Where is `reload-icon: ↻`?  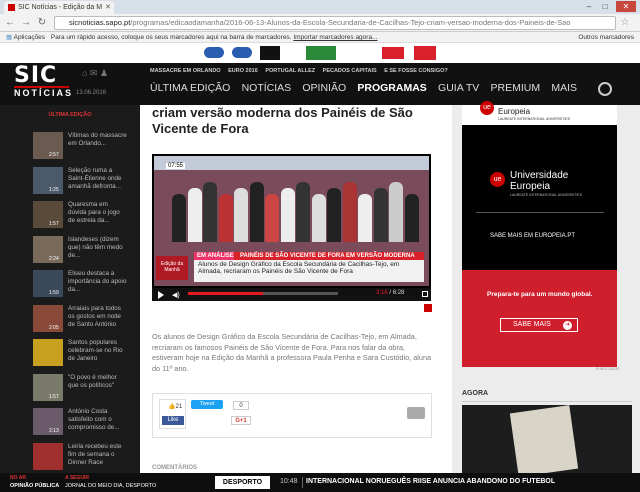
reload-icon: ↻ is located at coordinates (42, 23).